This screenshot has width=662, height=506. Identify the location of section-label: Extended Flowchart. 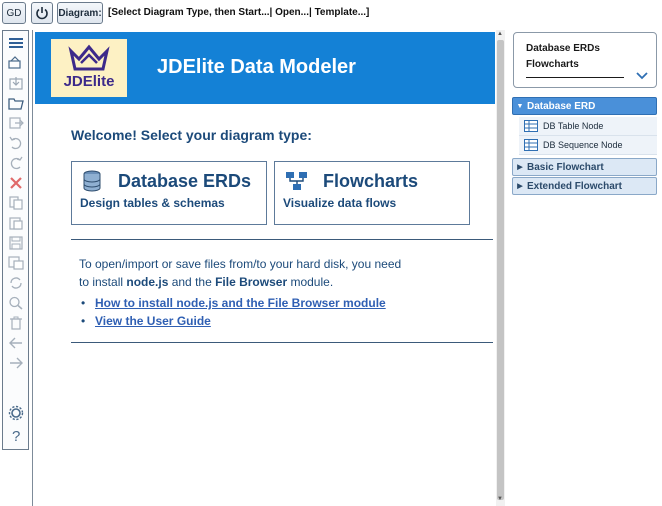
(575, 186).